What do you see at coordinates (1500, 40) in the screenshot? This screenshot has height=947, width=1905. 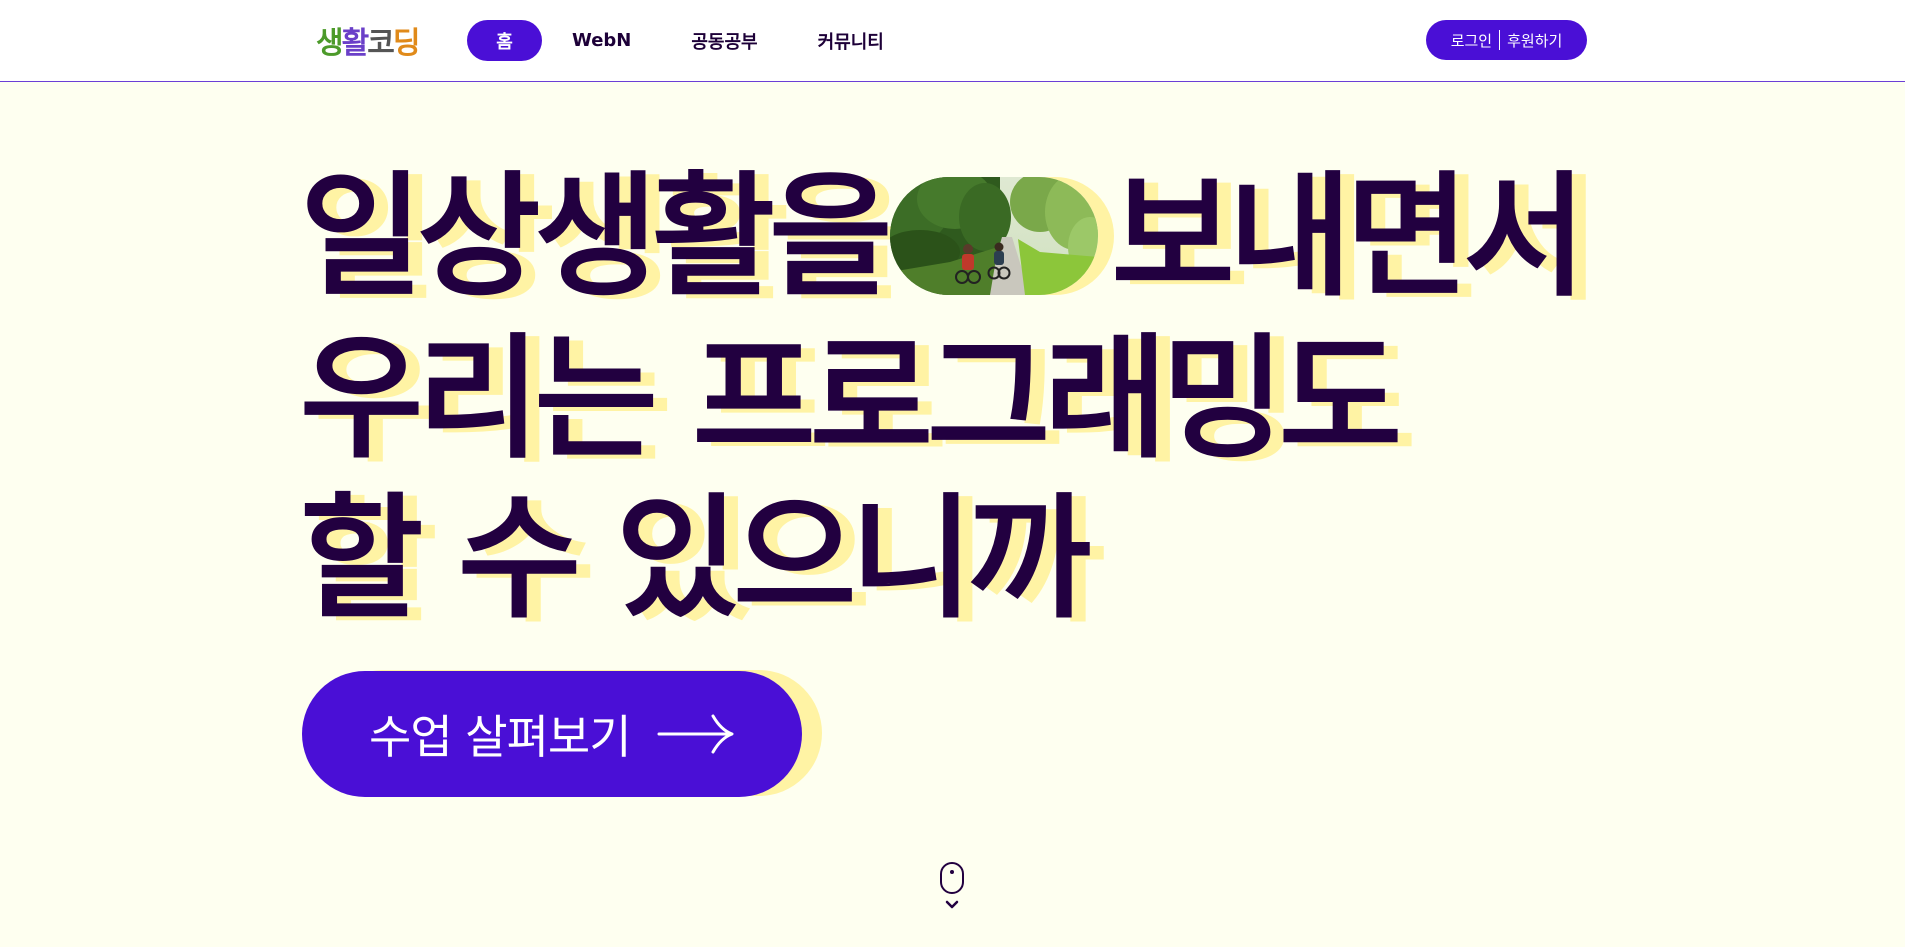 I see `auth-divider` at bounding box center [1500, 40].